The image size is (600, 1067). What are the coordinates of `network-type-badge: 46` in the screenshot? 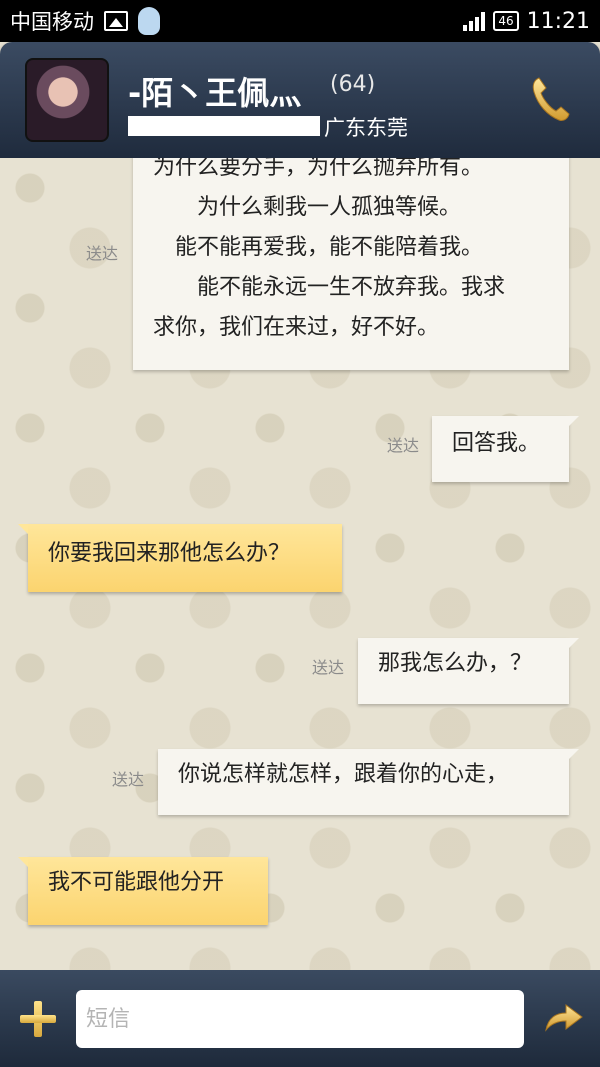 It's located at (506, 21).